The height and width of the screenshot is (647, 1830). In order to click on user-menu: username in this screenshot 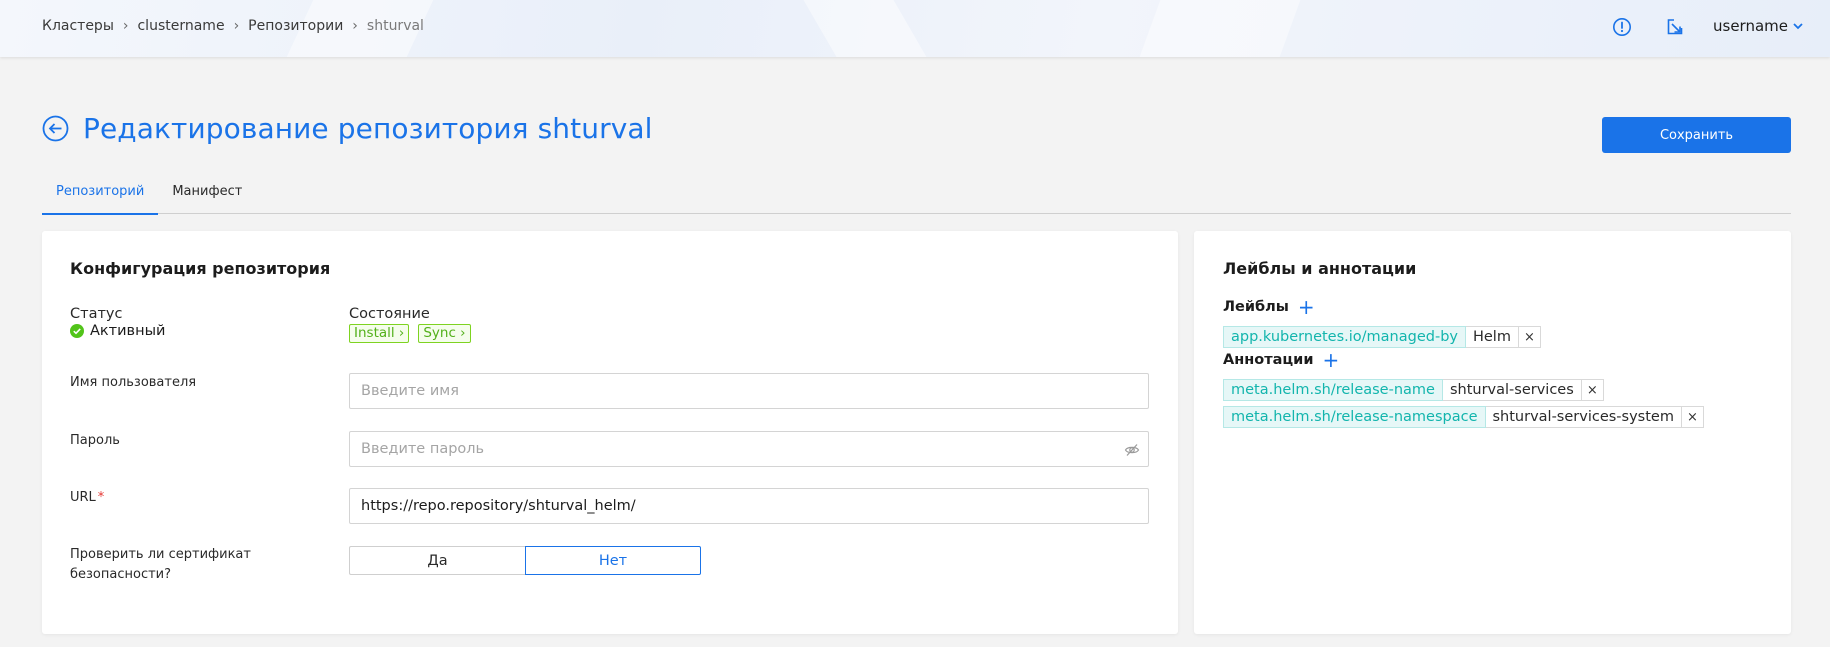, I will do `click(1758, 26)`.